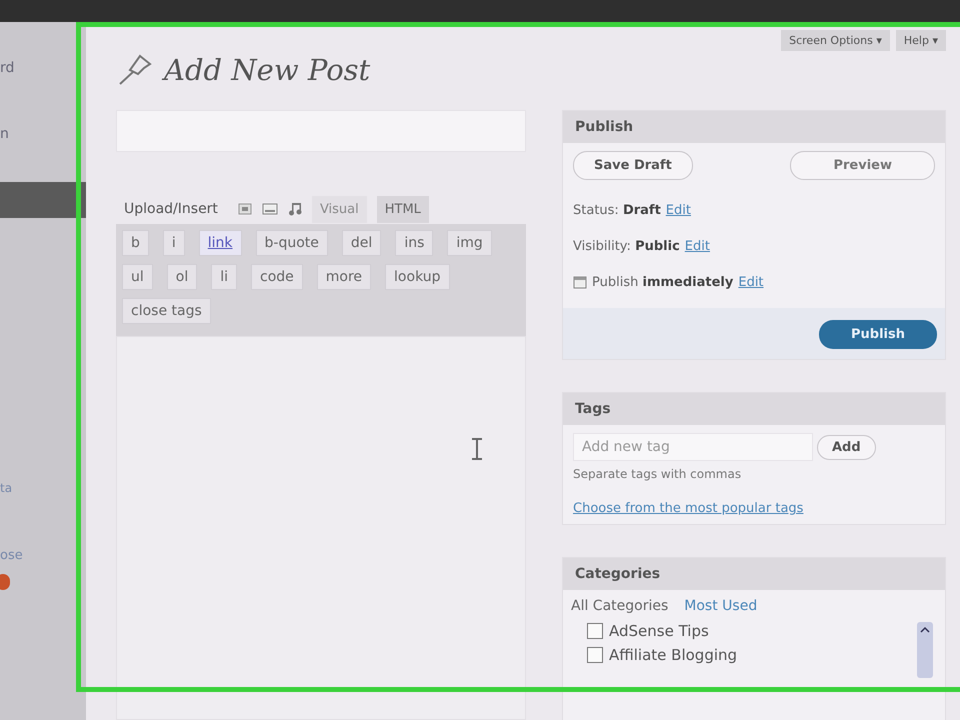 The image size is (960, 720). Describe the element at coordinates (663, 282) in the screenshot. I see `status-text: Publish immediately` at that location.